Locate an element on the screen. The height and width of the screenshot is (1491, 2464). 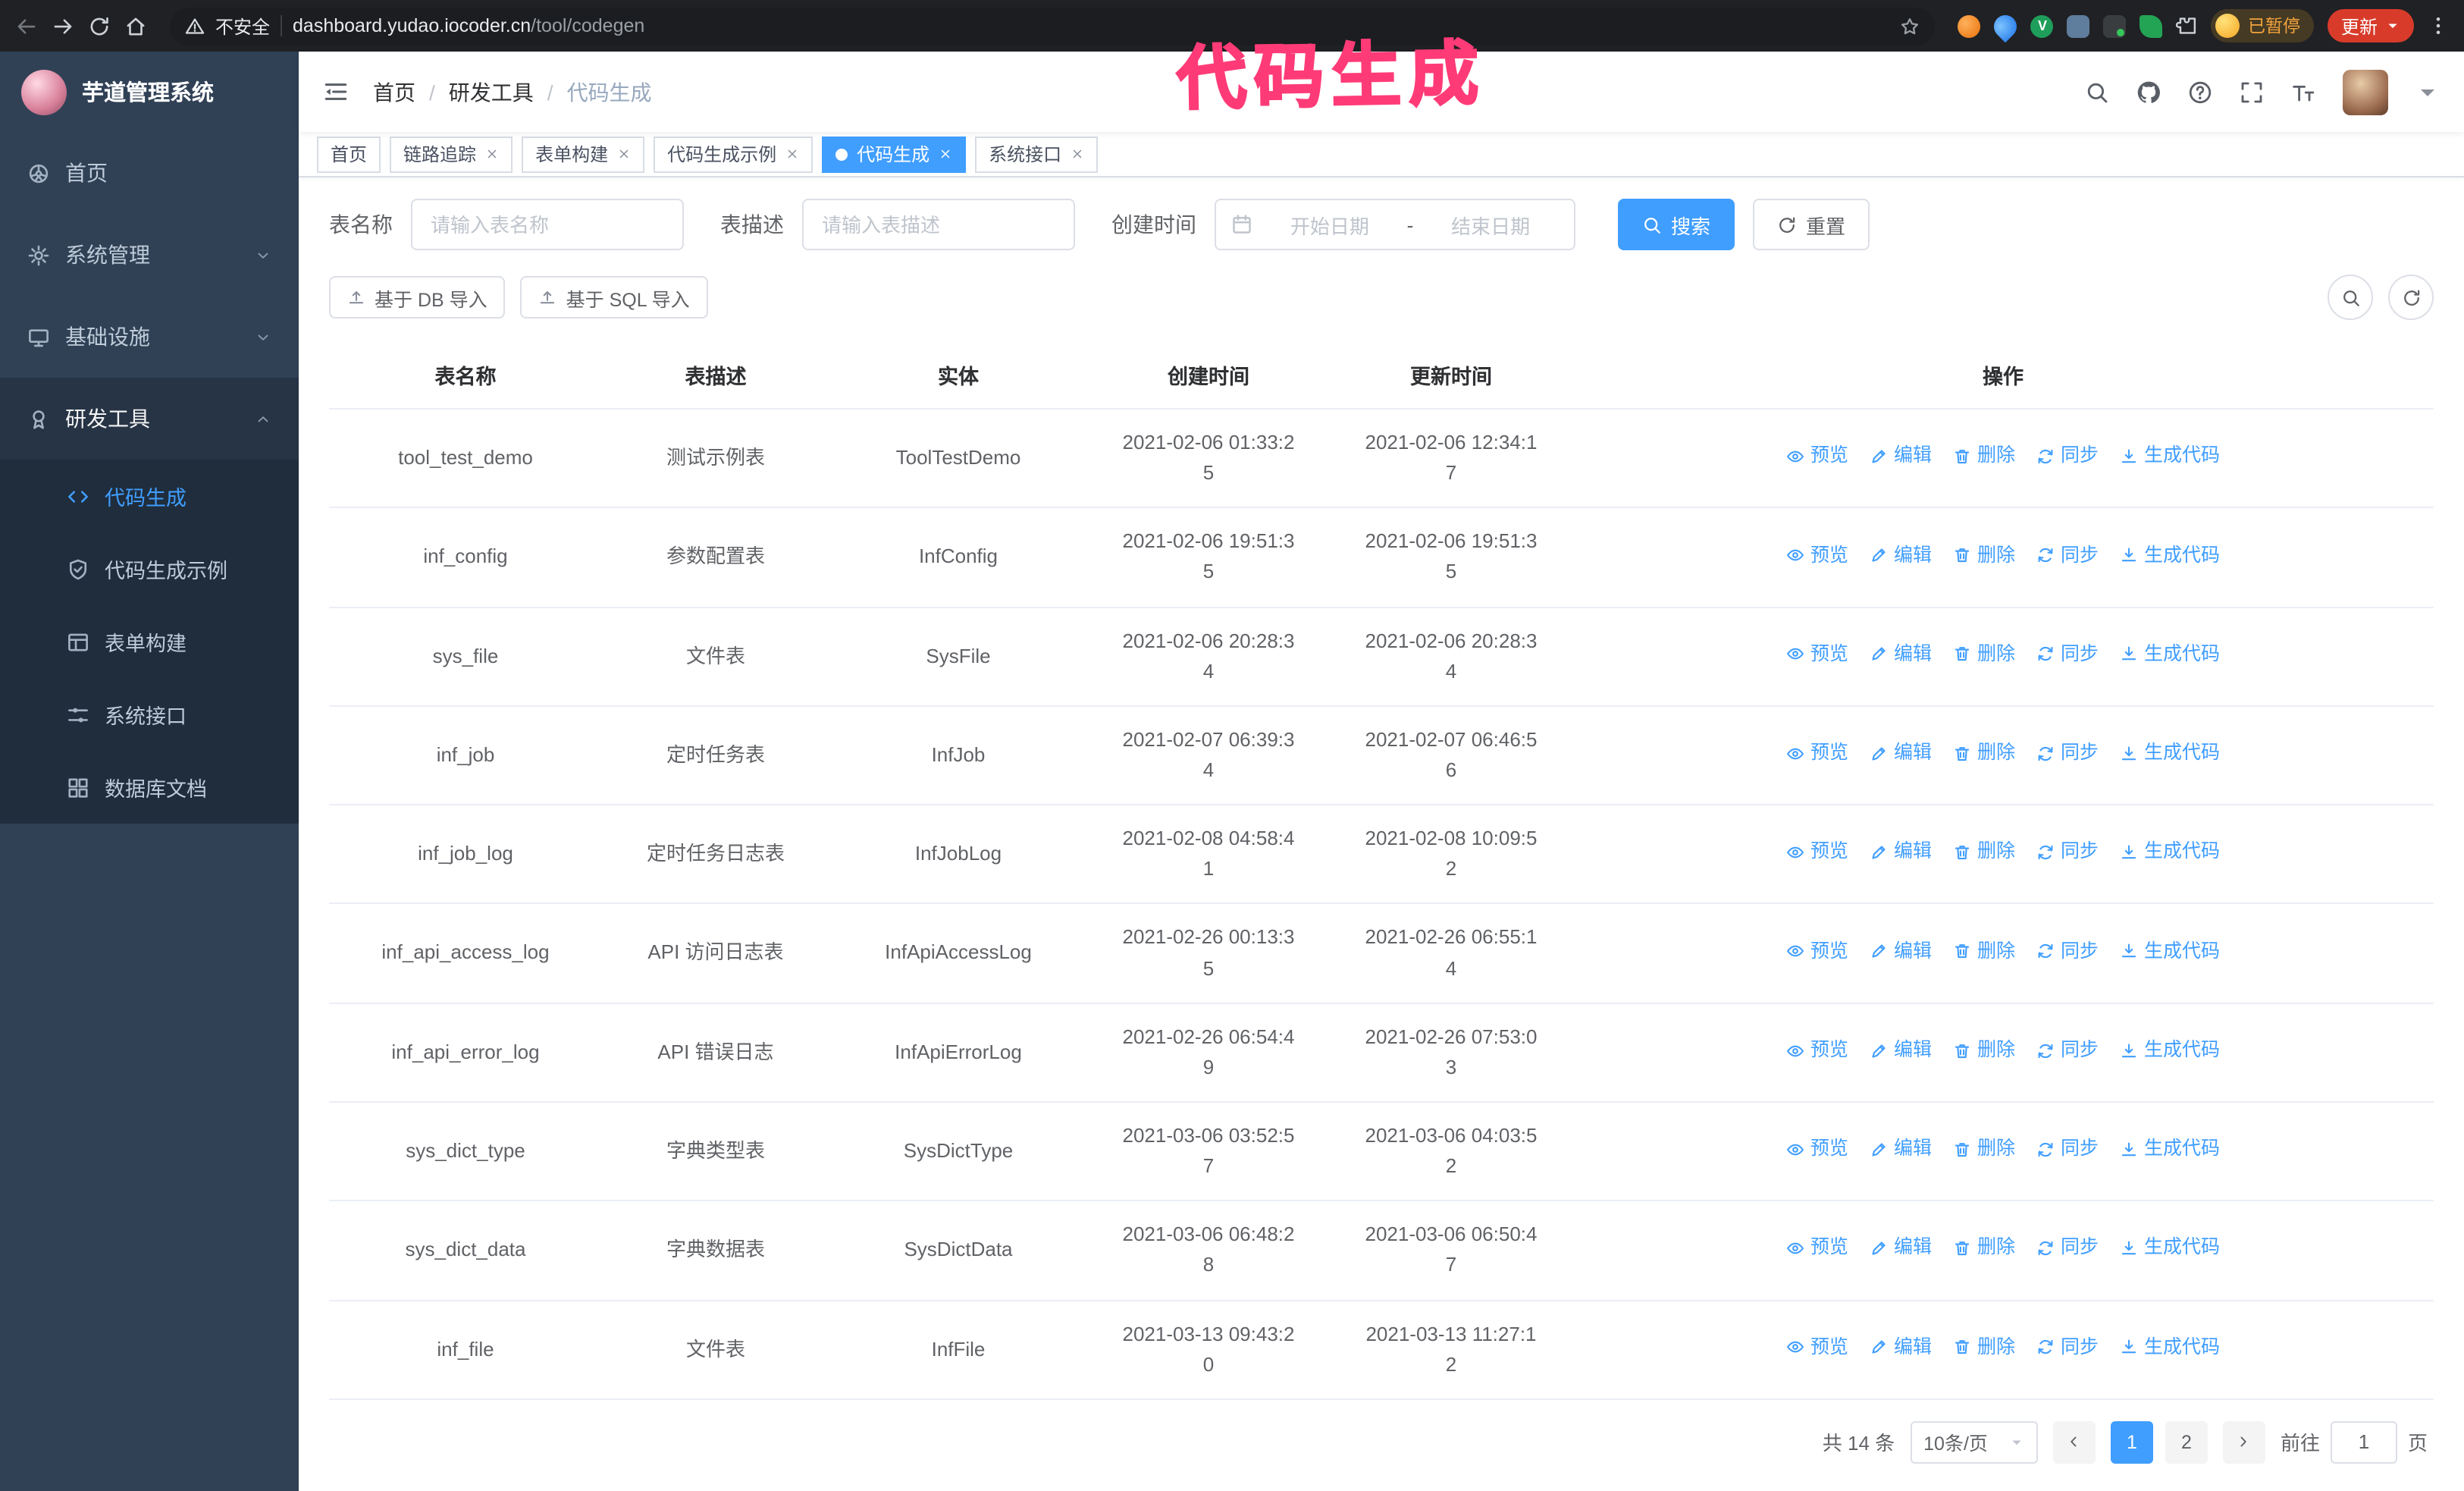
help-icon is located at coordinates (2200, 92).